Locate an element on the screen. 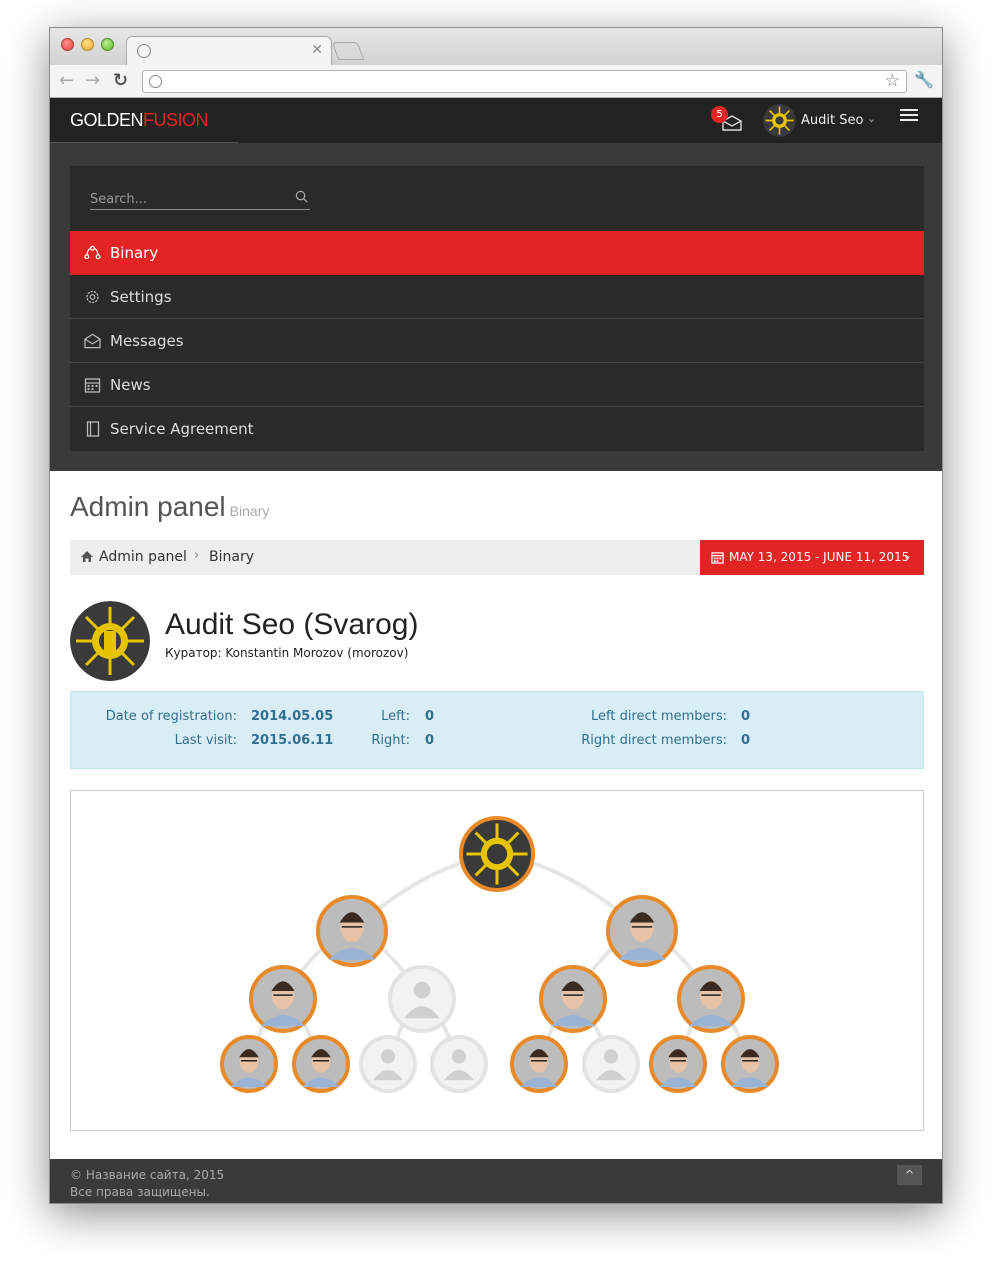 This screenshot has width=992, height=1275. last-visit-value: 2015.06.11 is located at coordinates (292, 740).